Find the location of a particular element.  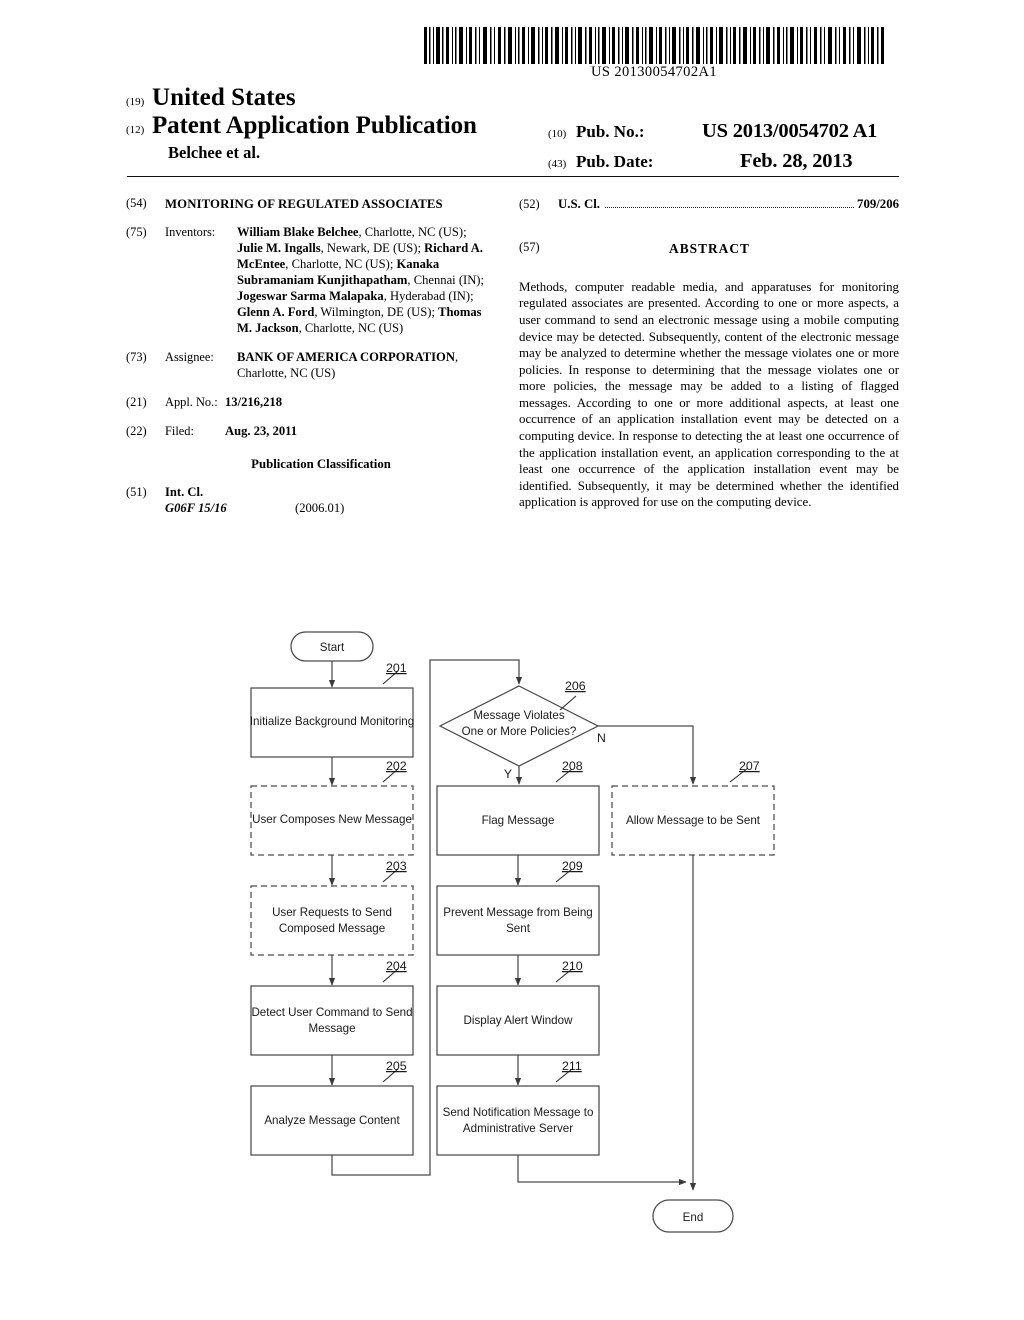

flow-ref-204: 204 is located at coordinates (396, 966).